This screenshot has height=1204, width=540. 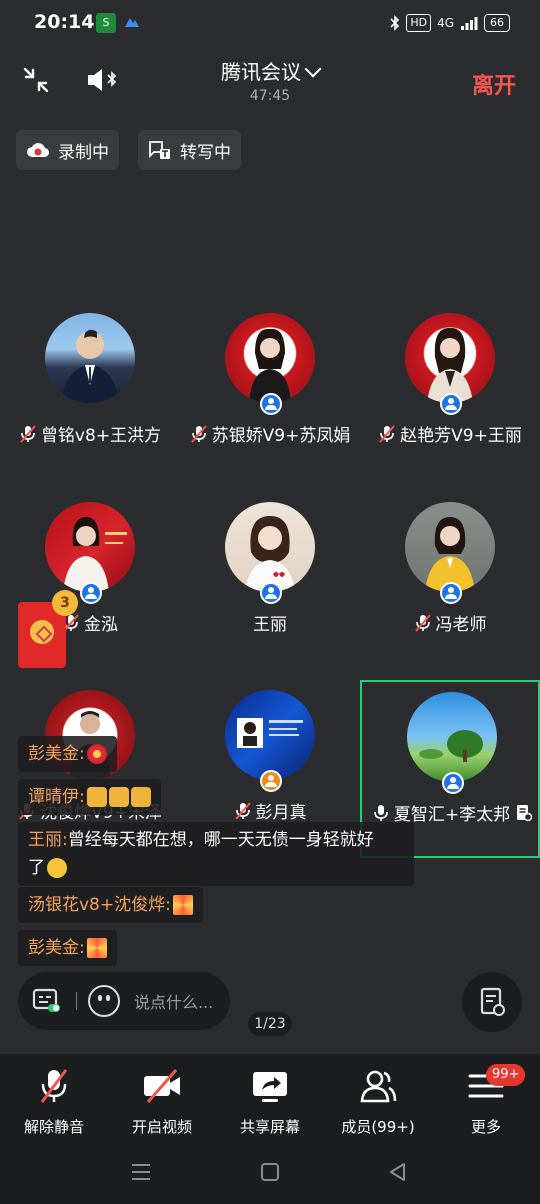 I want to click on chat-nick: 汤银花v8+沈俊烨:, so click(x=99, y=905).